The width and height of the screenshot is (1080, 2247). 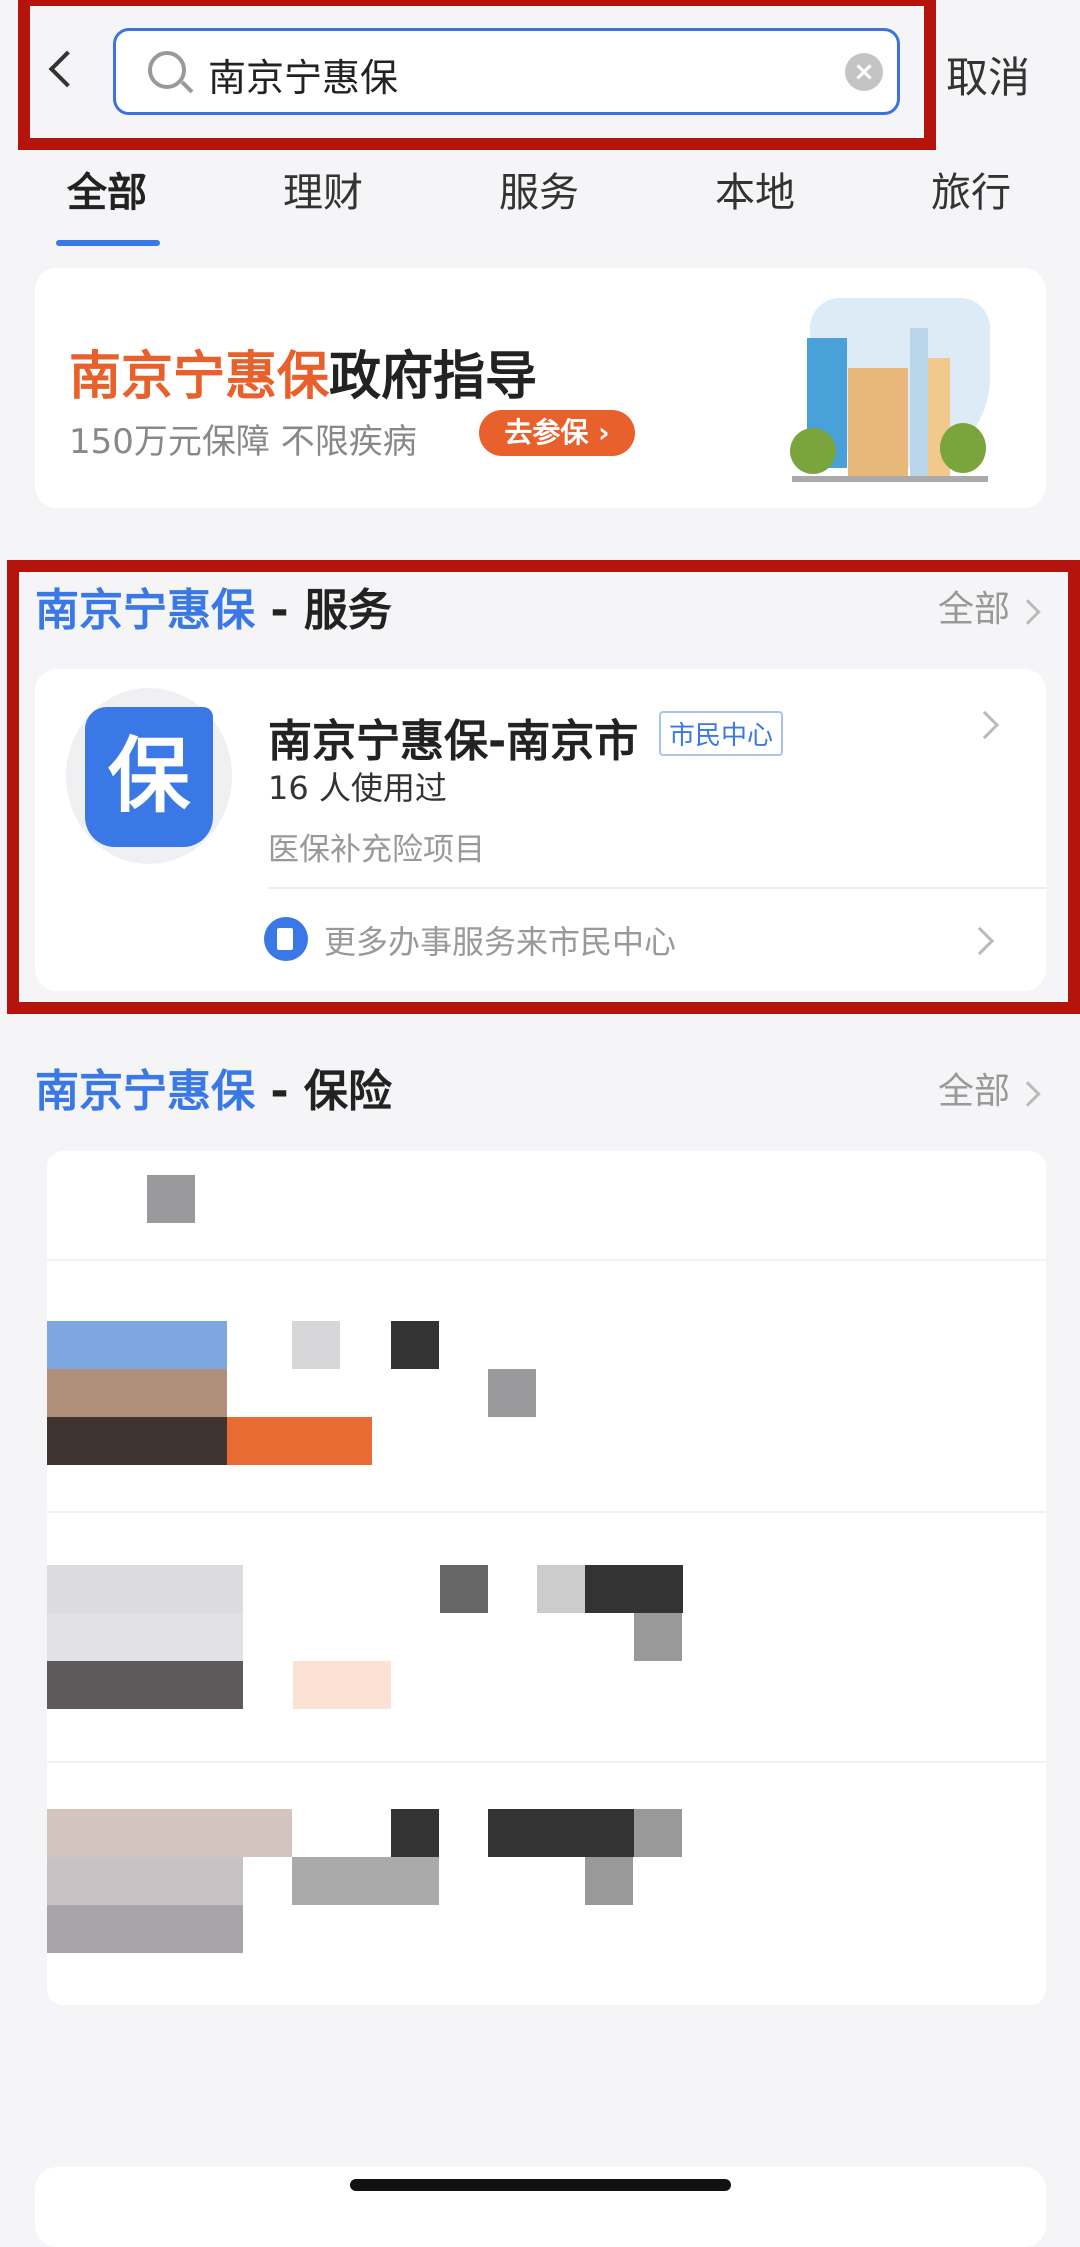 I want to click on search-input: 南京宁惠保 ×, so click(x=506, y=71).